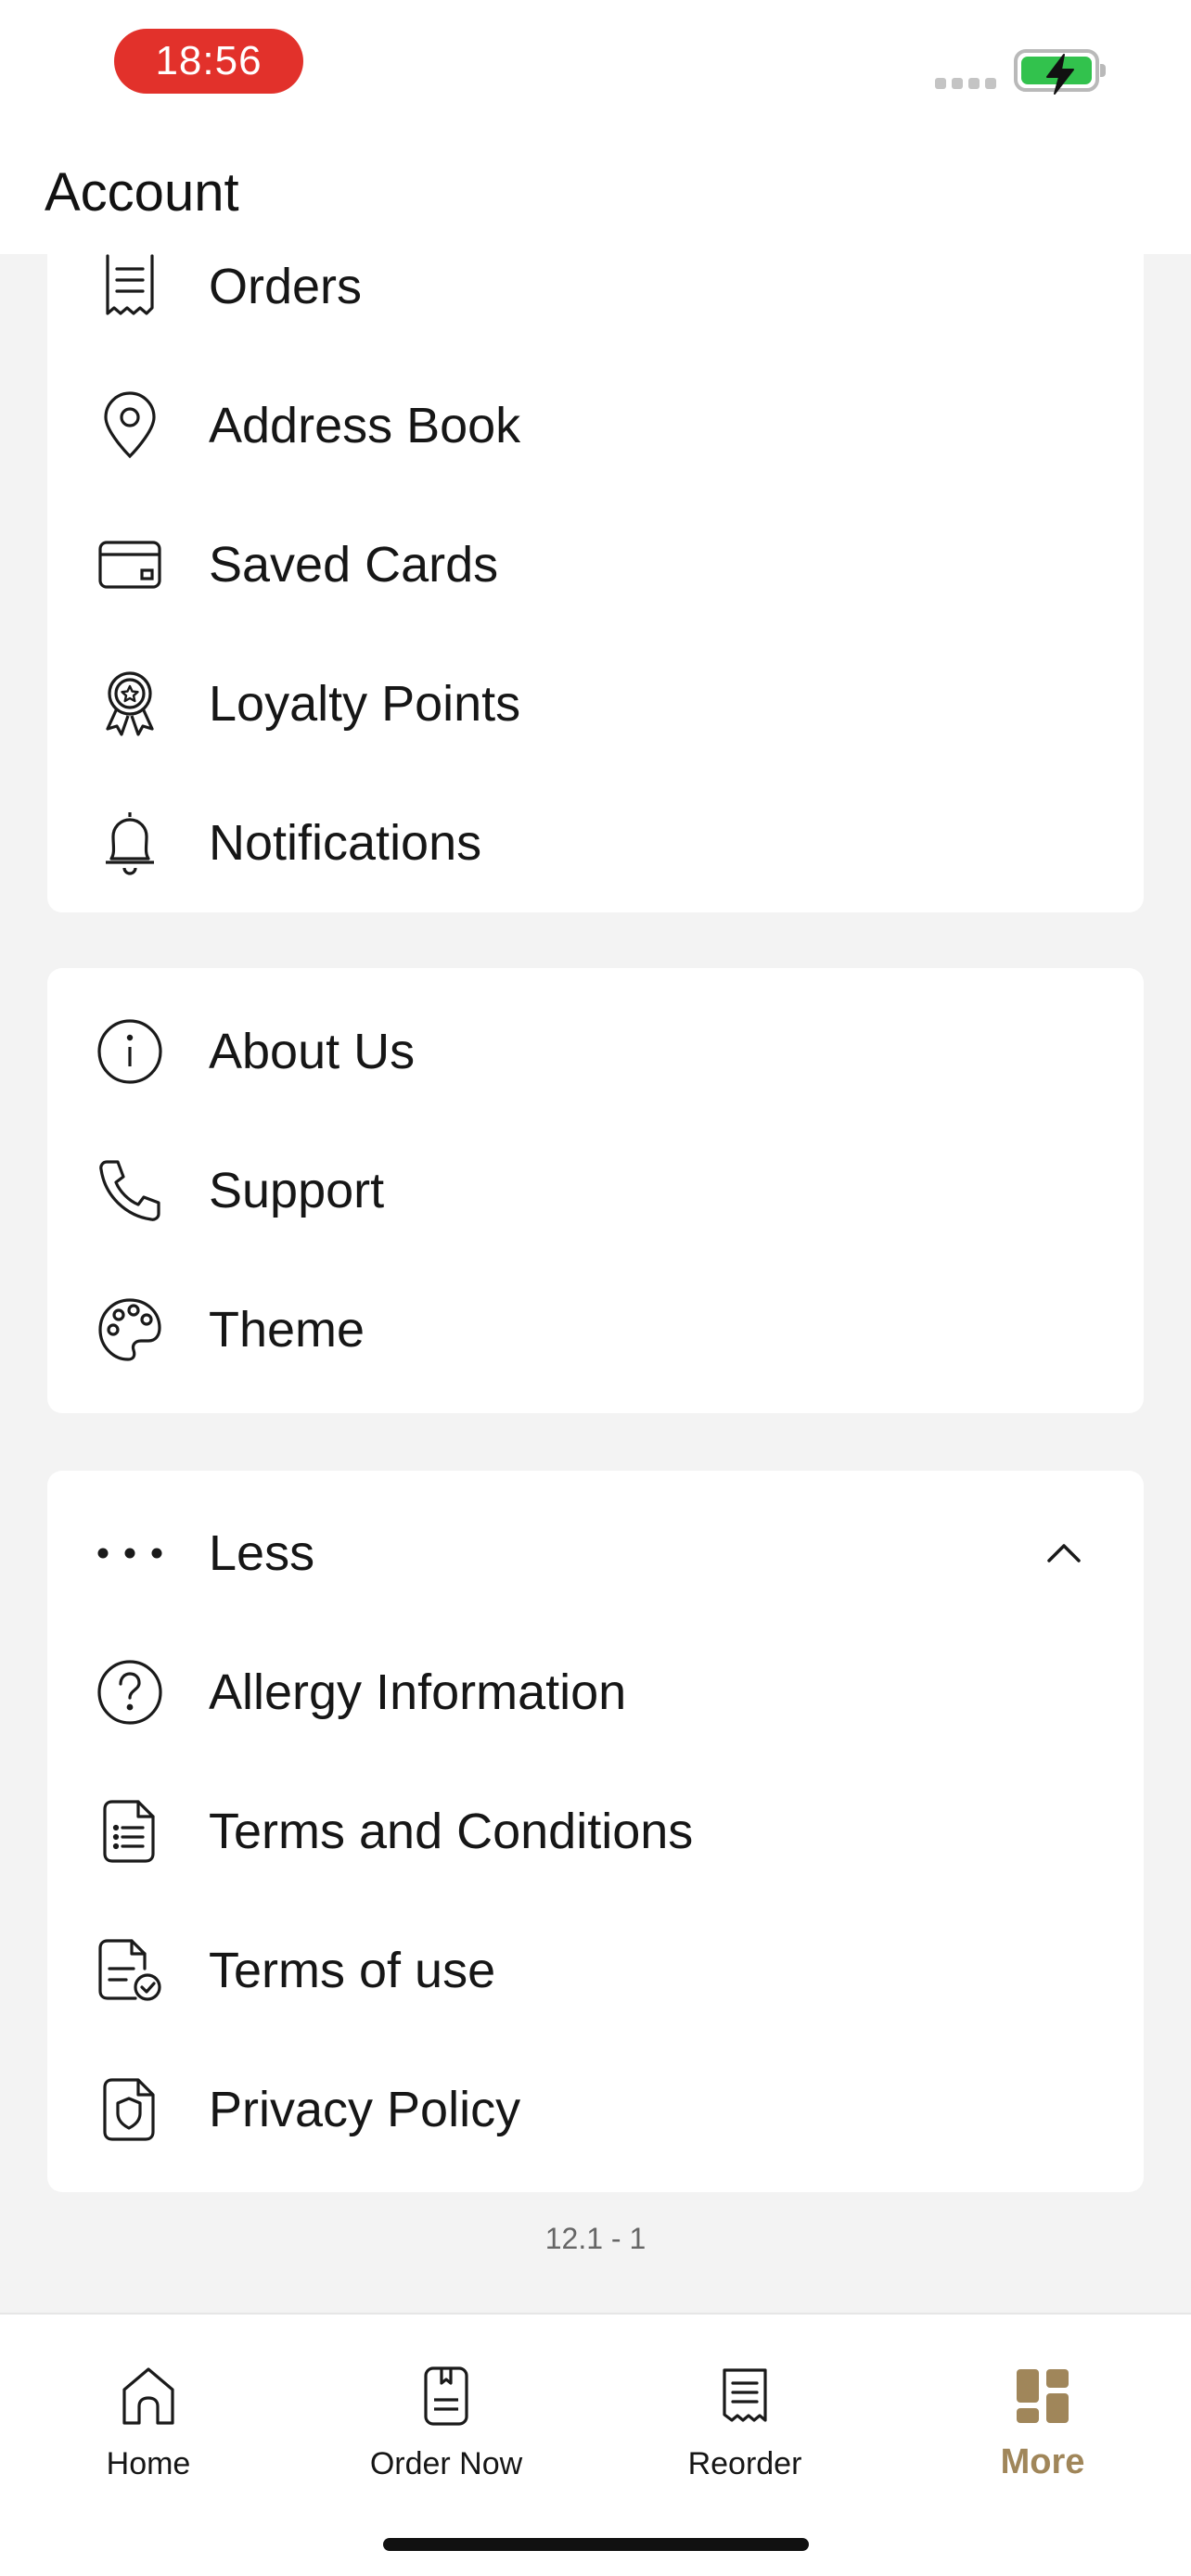 Image resolution: width=1191 pixels, height=2576 pixels. What do you see at coordinates (130, 1190) in the screenshot?
I see `phone-icon` at bounding box center [130, 1190].